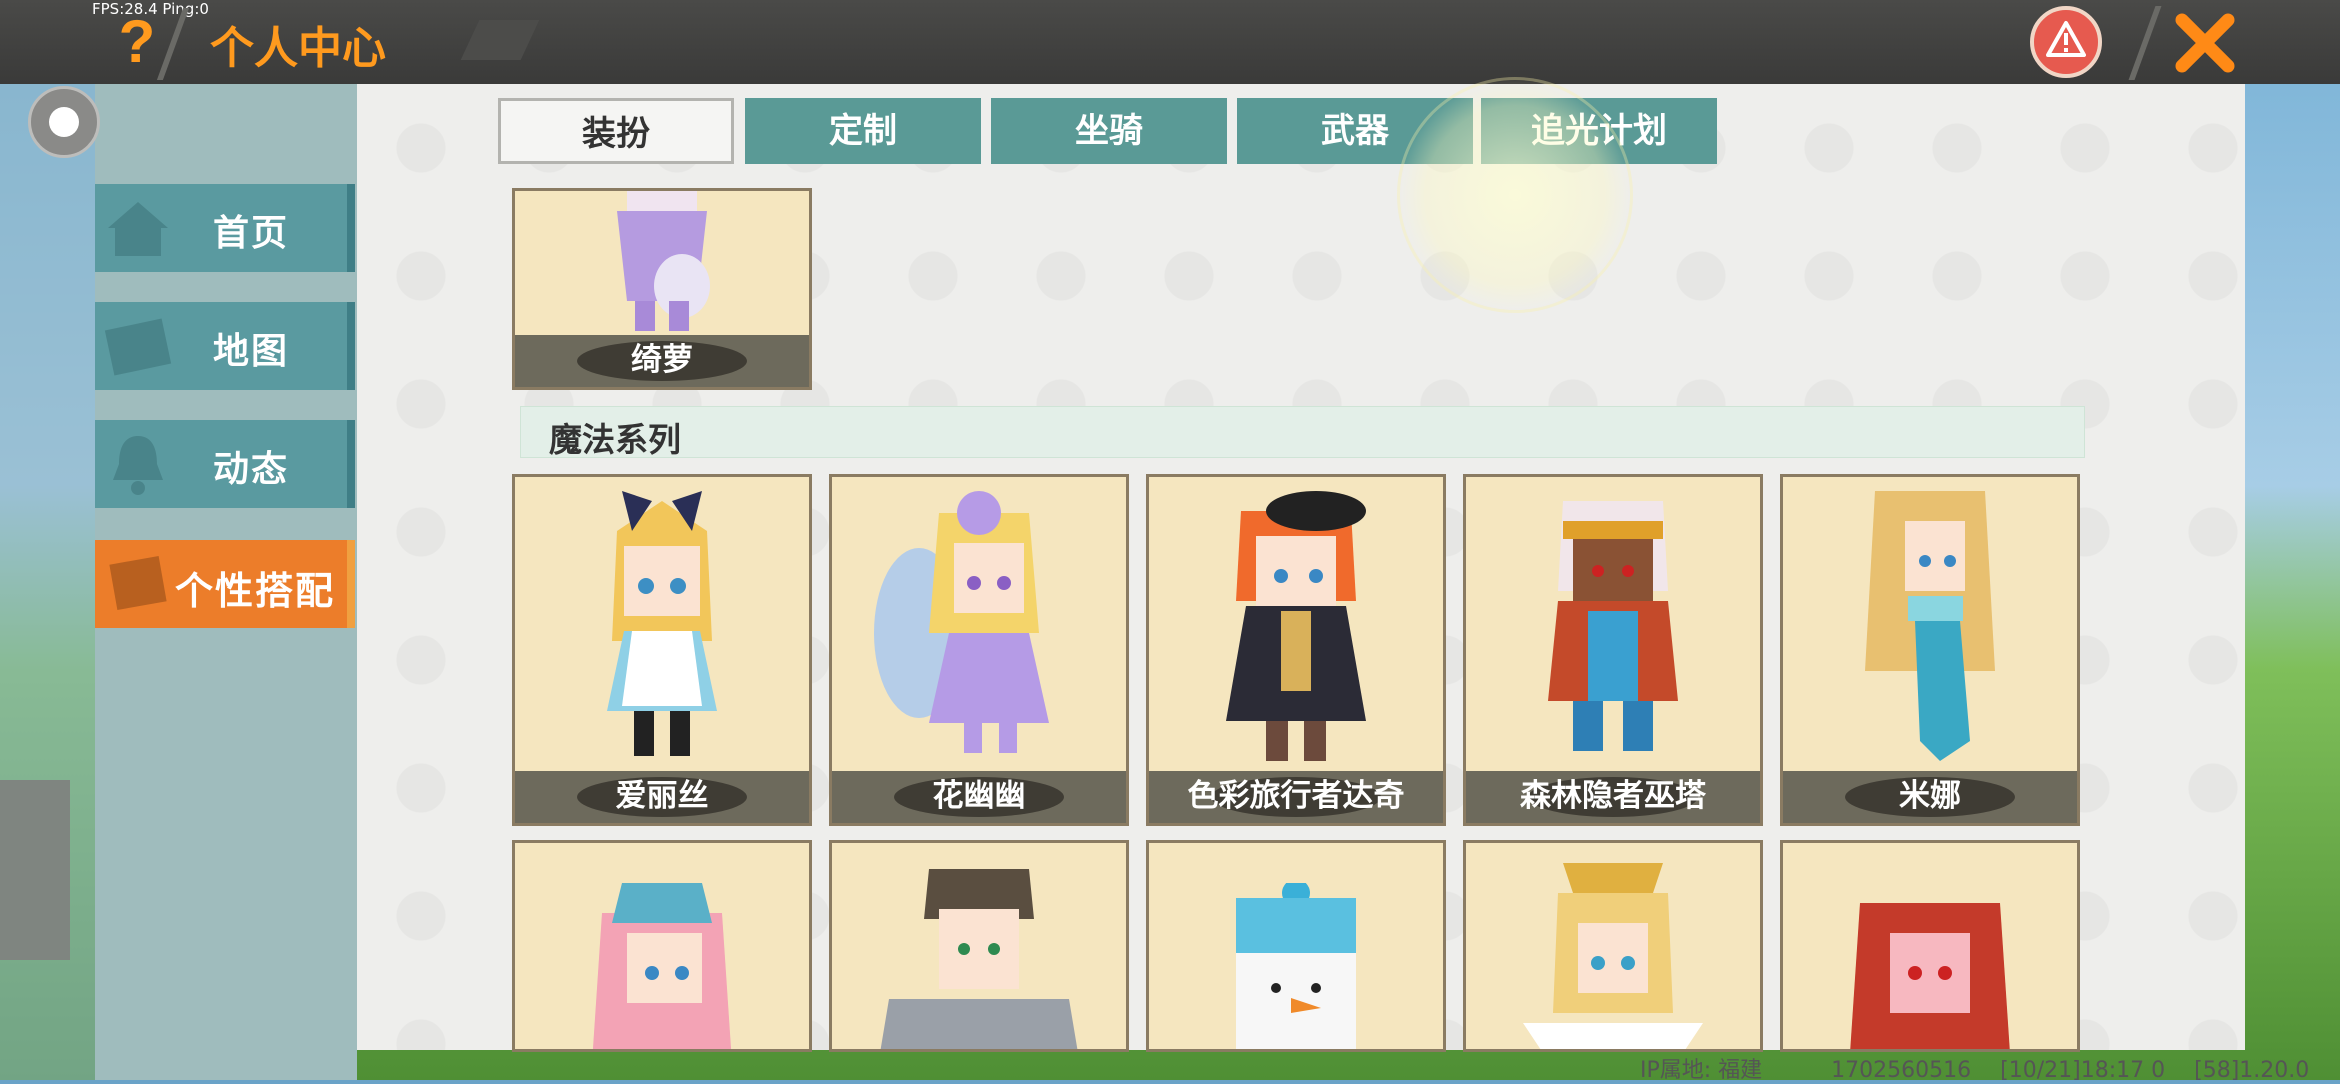 This screenshot has height=1084, width=2340. I want to click on sidebar-item-label: 动态, so click(251, 469).